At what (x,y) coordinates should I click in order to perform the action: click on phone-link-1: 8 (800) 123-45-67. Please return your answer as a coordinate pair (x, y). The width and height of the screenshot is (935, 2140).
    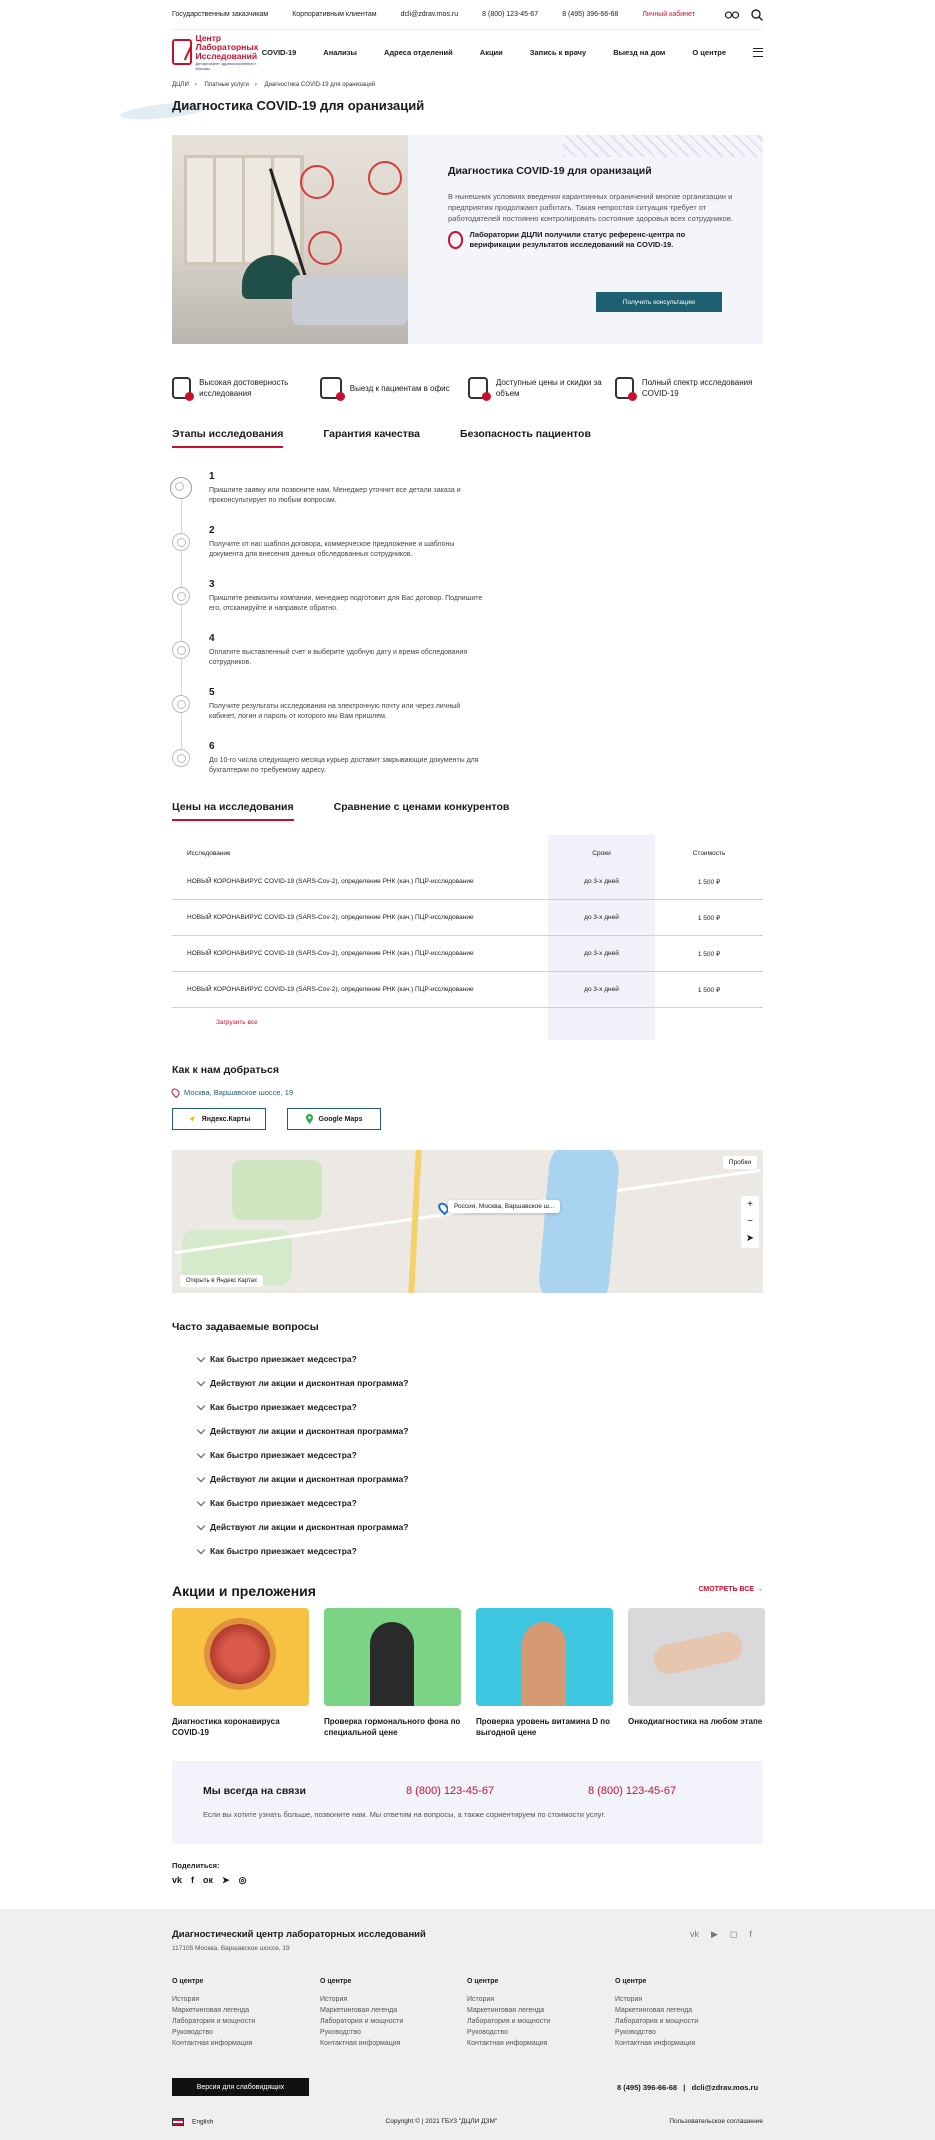
    Looking at the image, I should click on (510, 14).